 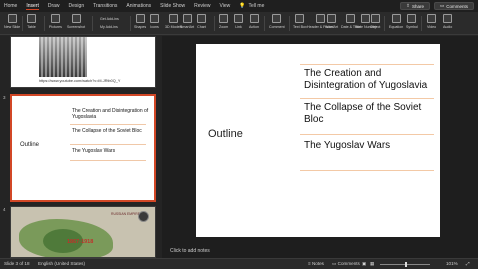 What do you see at coordinates (83, 232) in the screenshot?
I see `slide-thumbnail-4: 1867-1918 RUSSIAN EMPIRE` at bounding box center [83, 232].